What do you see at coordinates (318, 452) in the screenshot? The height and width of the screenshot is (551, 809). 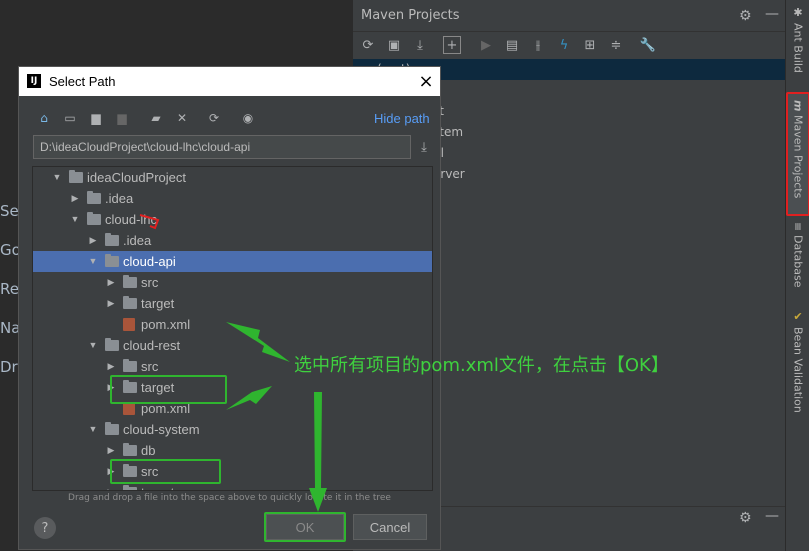 I see `arrow-to-ok` at bounding box center [318, 452].